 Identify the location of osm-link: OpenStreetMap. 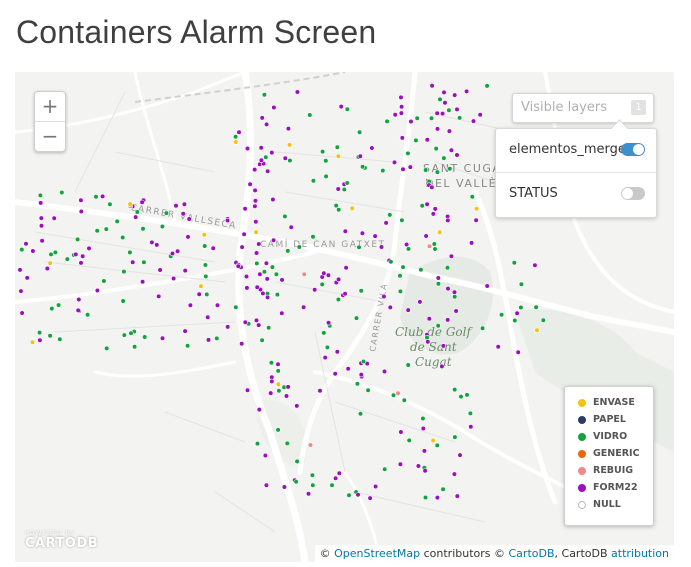
(377, 553).